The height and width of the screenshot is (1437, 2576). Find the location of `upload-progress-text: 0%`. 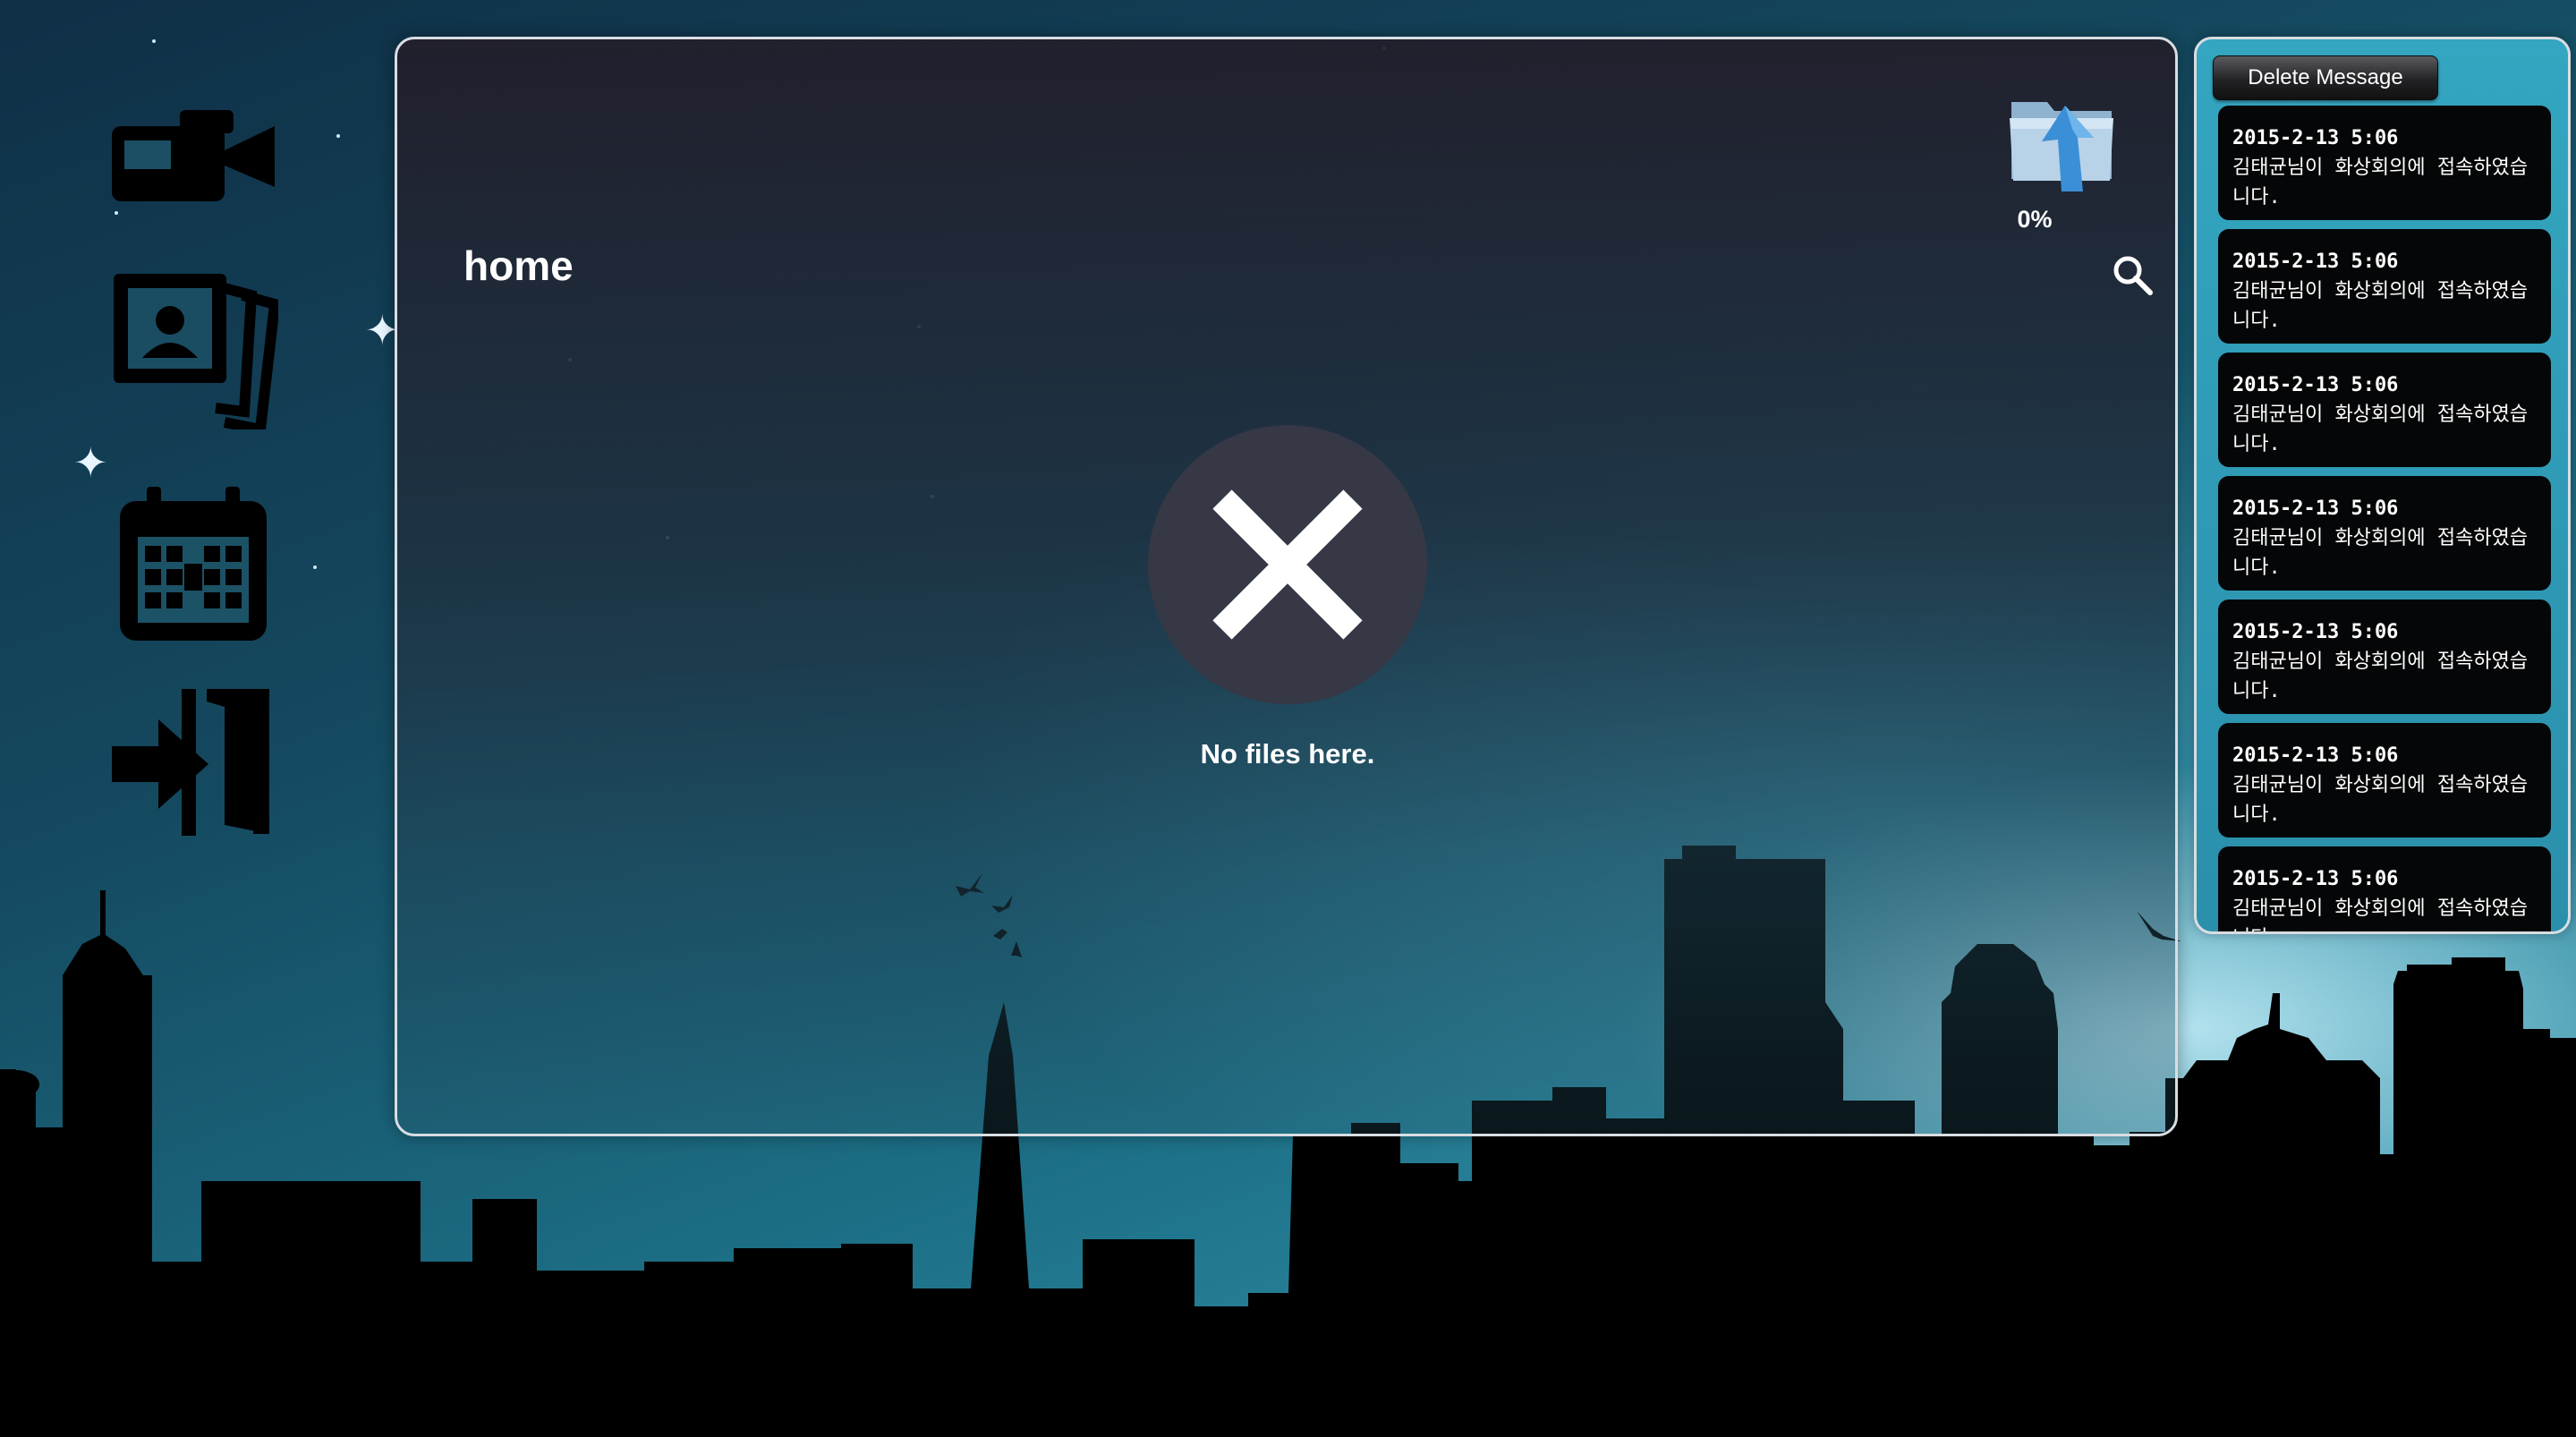

upload-progress-text: 0% is located at coordinates (2035, 219).